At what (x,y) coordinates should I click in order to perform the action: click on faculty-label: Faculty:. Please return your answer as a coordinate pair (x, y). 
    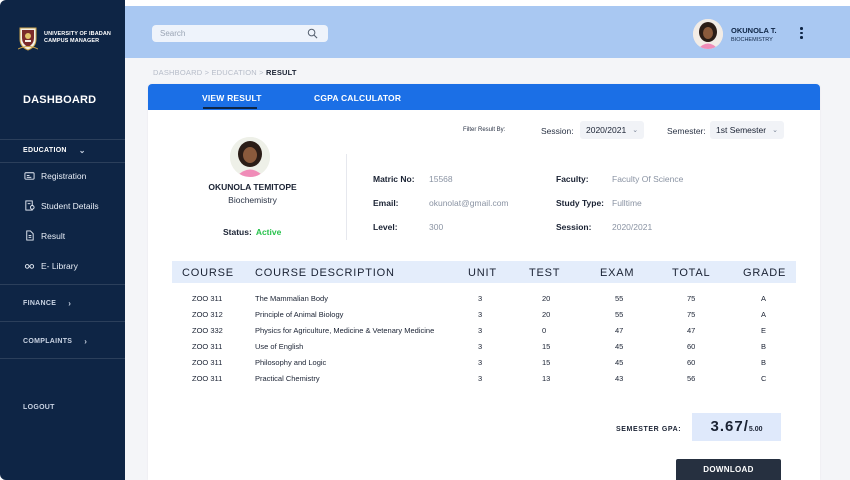
    Looking at the image, I should click on (572, 179).